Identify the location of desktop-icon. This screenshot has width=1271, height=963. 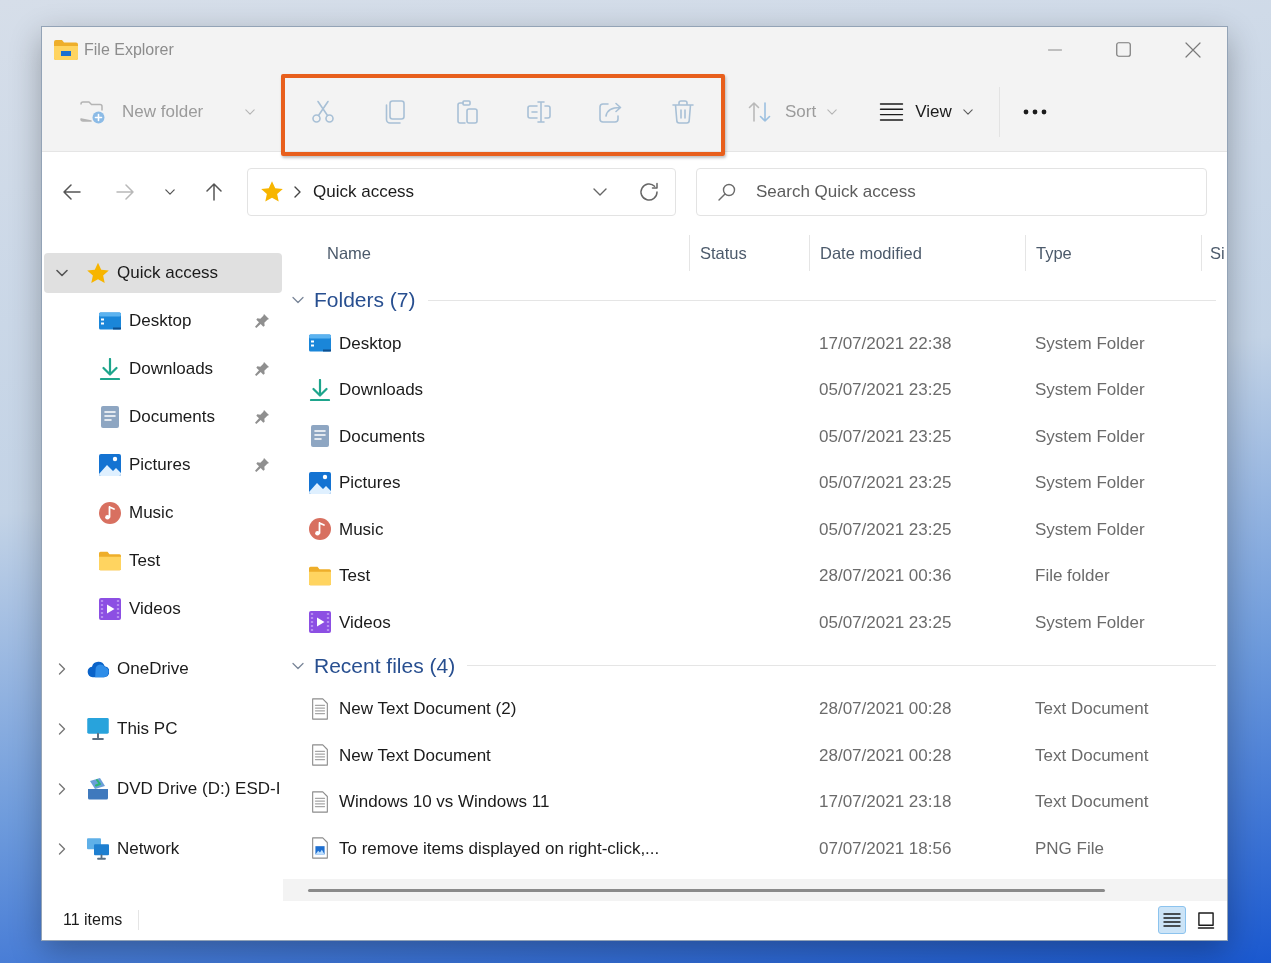
(110, 321).